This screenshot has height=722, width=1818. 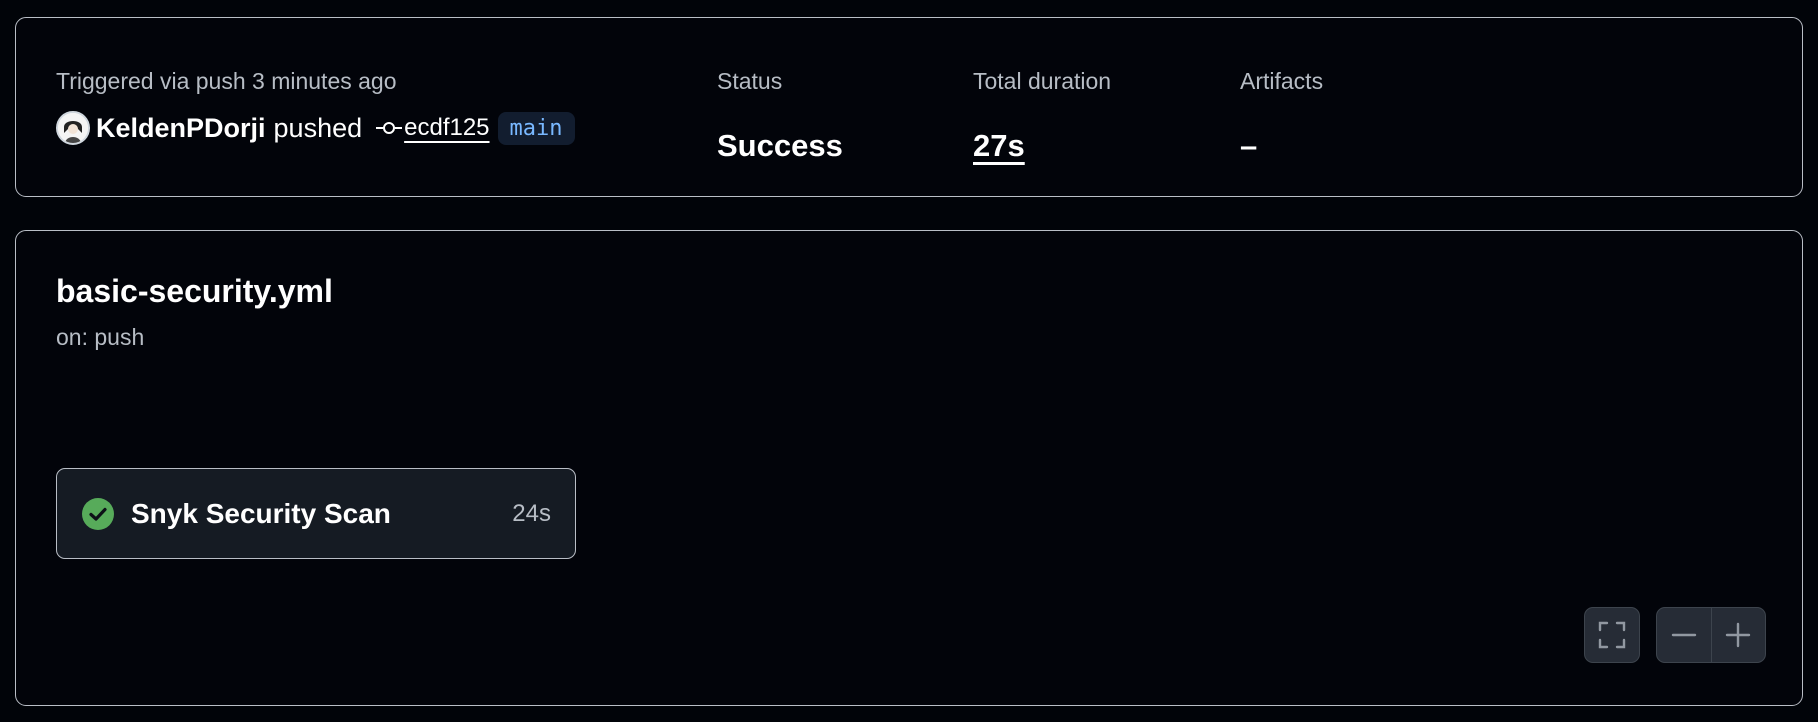 What do you see at coordinates (73, 128) in the screenshot?
I see `avatar` at bounding box center [73, 128].